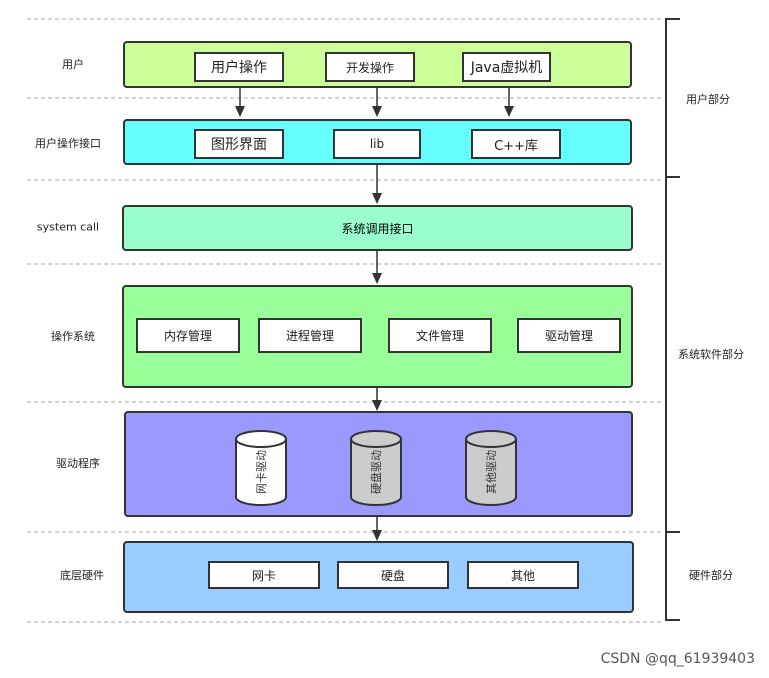 This screenshot has height=678, width=769. Describe the element at coordinates (310, 335) in the screenshot. I see `process-management-box: 进程管理` at that location.